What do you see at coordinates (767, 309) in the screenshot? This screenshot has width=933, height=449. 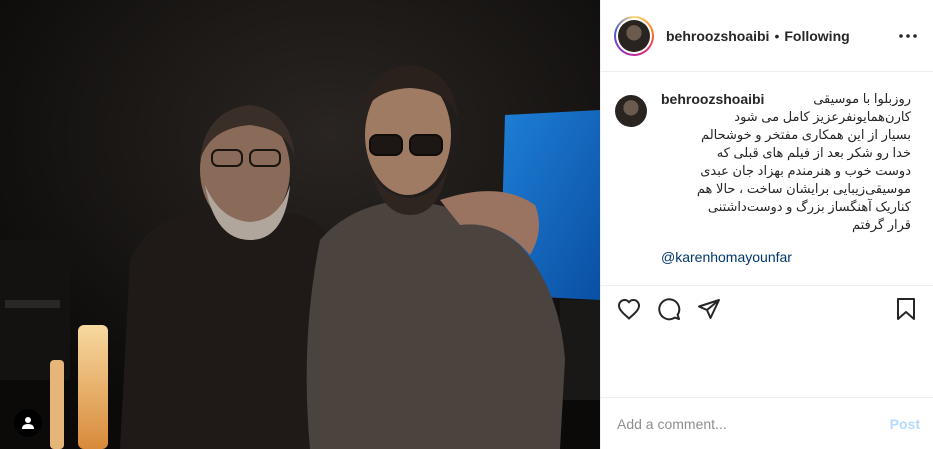 I see `action-bar` at bounding box center [767, 309].